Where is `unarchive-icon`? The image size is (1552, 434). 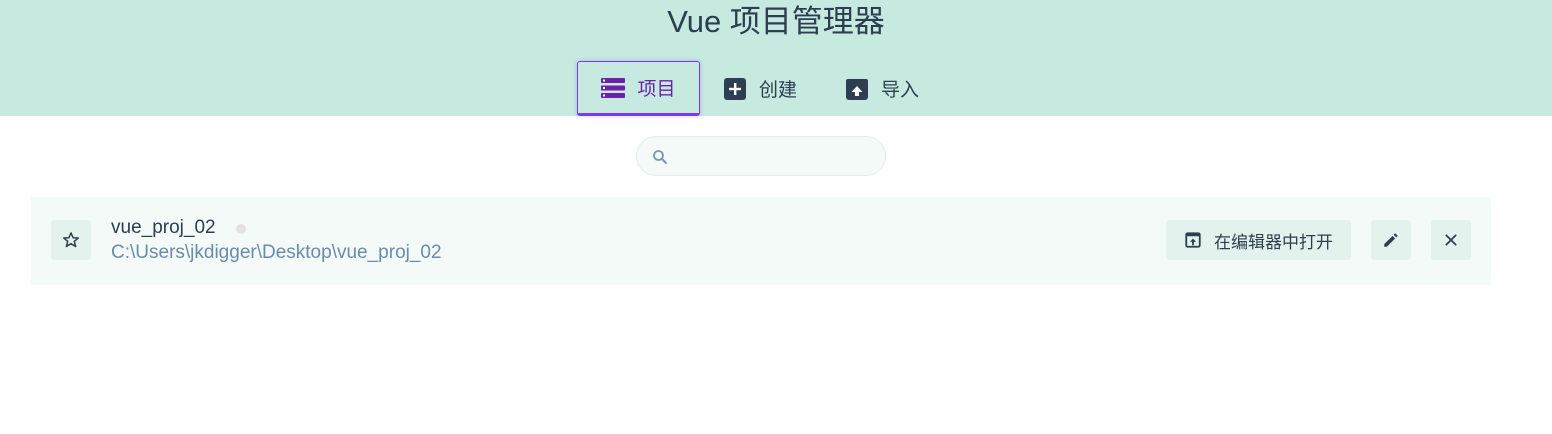
unarchive-icon is located at coordinates (857, 89).